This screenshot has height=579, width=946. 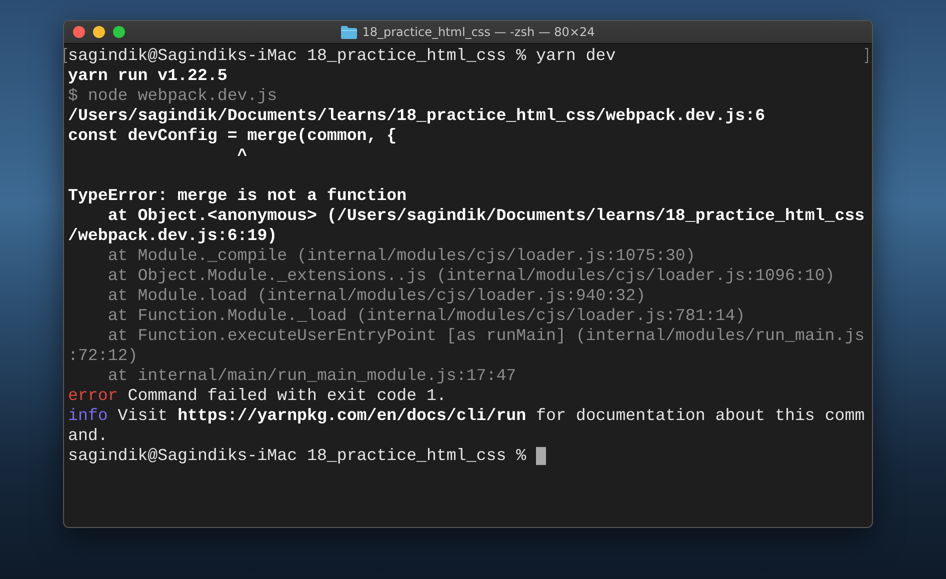 What do you see at coordinates (342, 56) in the screenshot?
I see `terminal-line: sagindik@Sagindiks-iMac 18_practice_html_css % yarn dev` at bounding box center [342, 56].